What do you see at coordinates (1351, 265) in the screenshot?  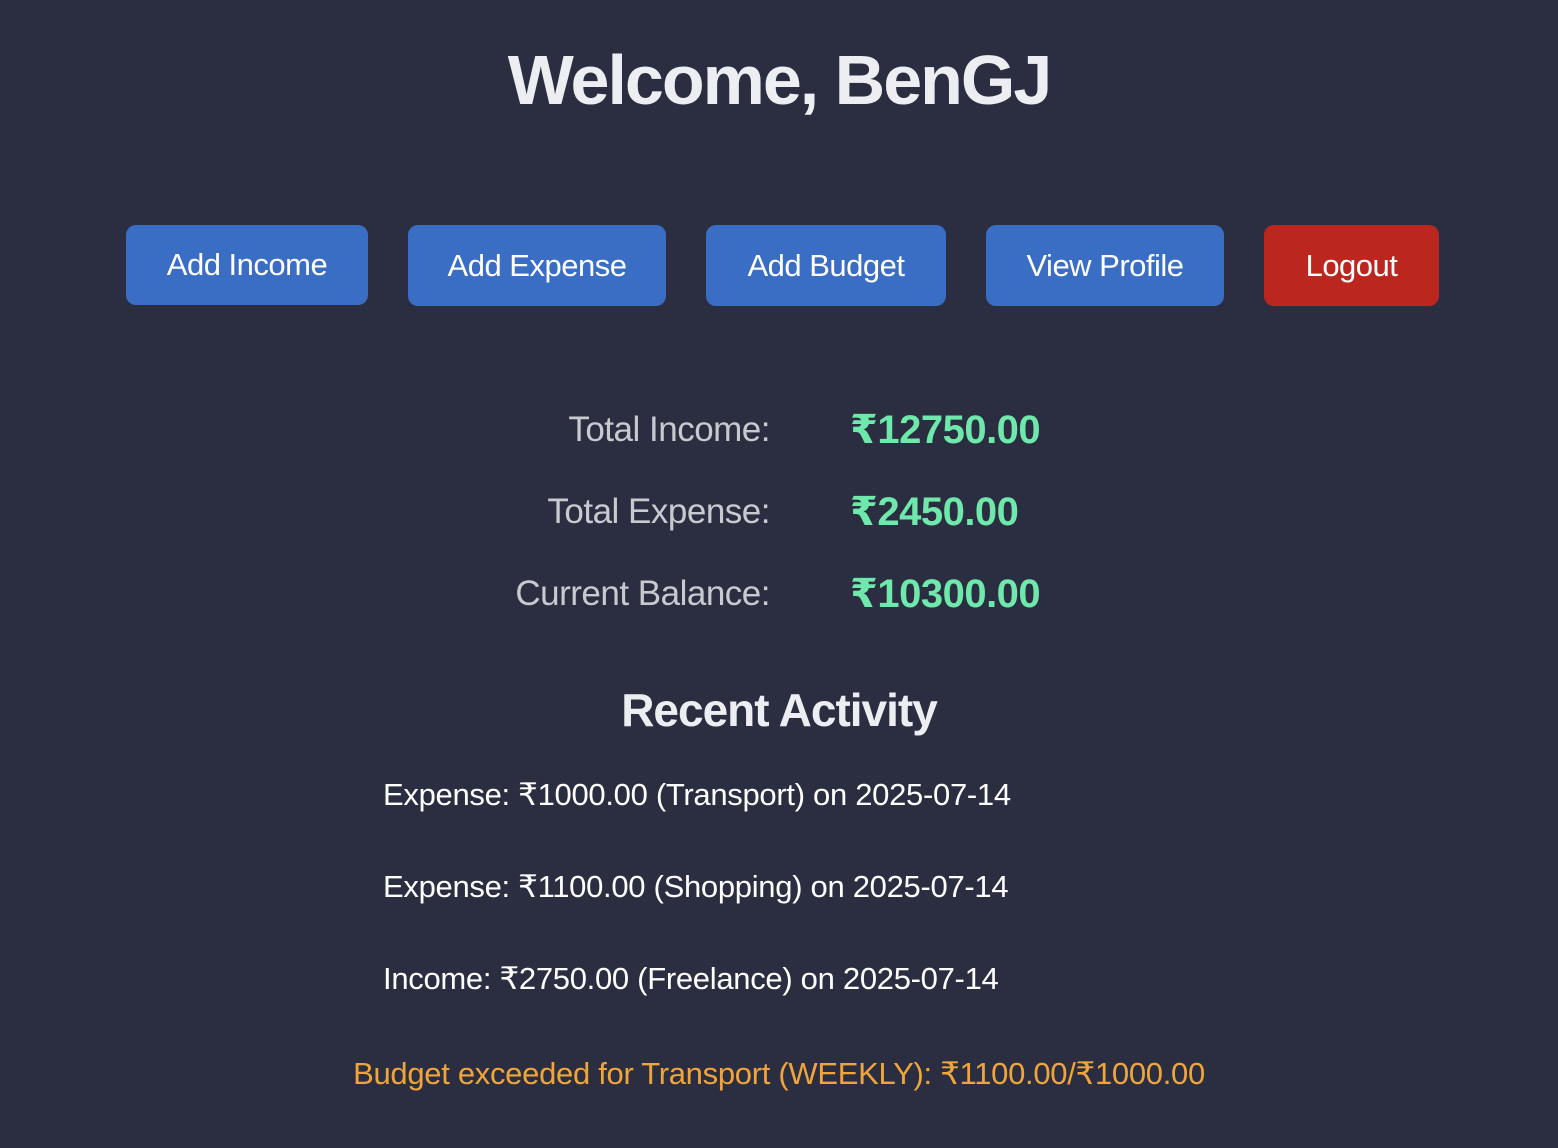 I see `logout-button: Logout` at bounding box center [1351, 265].